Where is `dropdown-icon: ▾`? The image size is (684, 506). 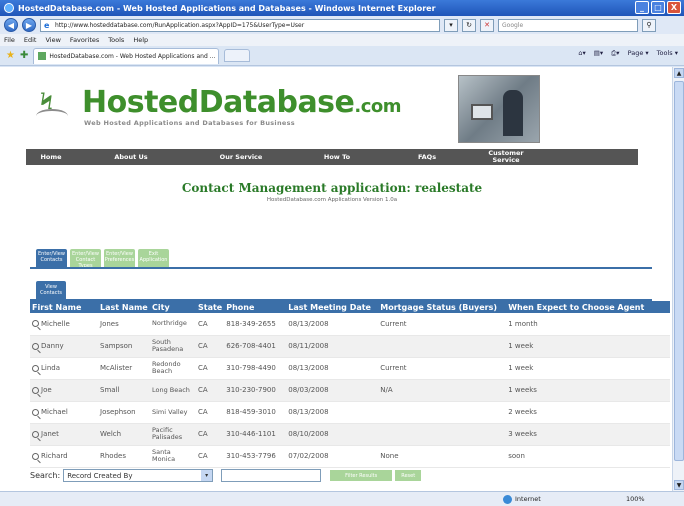
dropdown-icon: ▾ is located at coordinates (451, 25).